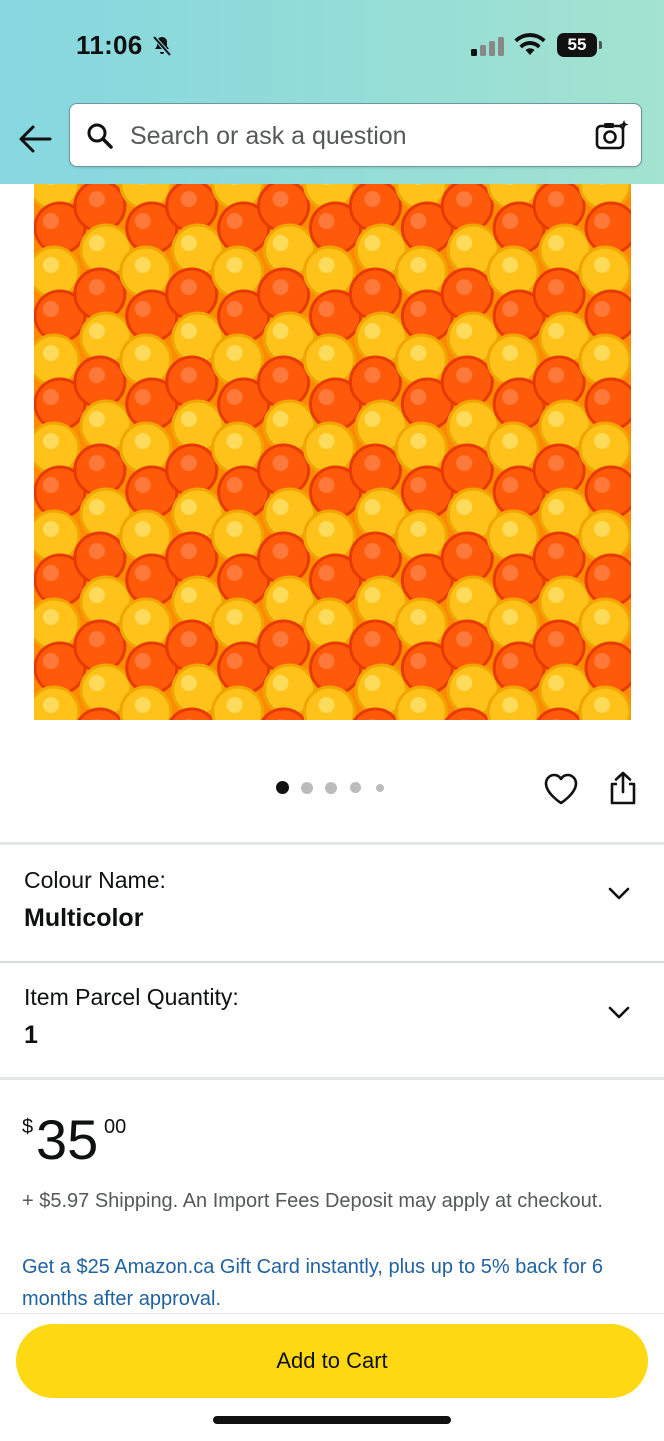  Describe the element at coordinates (530, 44) in the screenshot. I see `wifi-icon` at that location.